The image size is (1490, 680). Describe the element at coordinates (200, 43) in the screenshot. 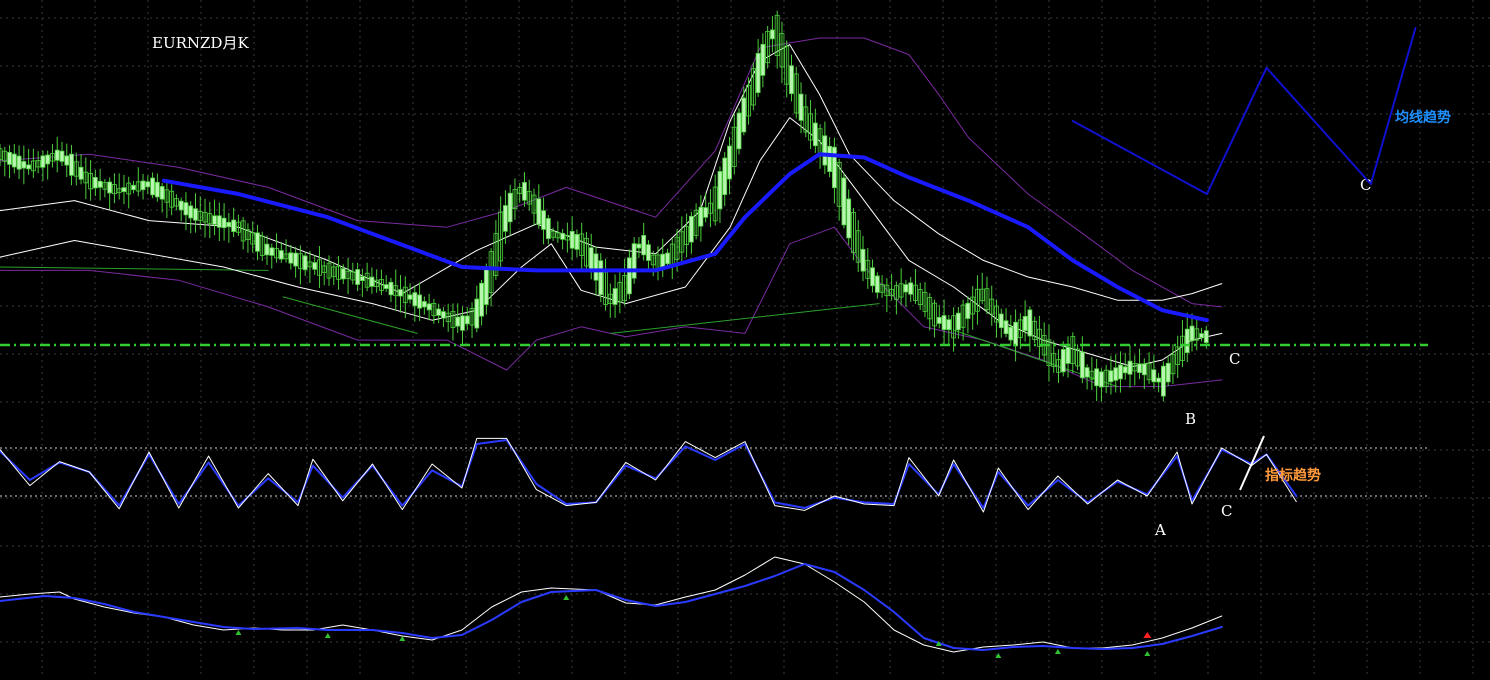

I see `chart-title: EURNZD月K` at that location.